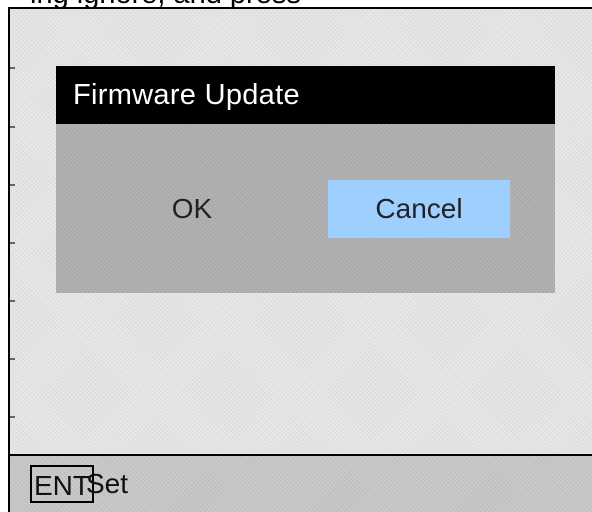  I want to click on dialog-title: Firmware Update, so click(305, 95).